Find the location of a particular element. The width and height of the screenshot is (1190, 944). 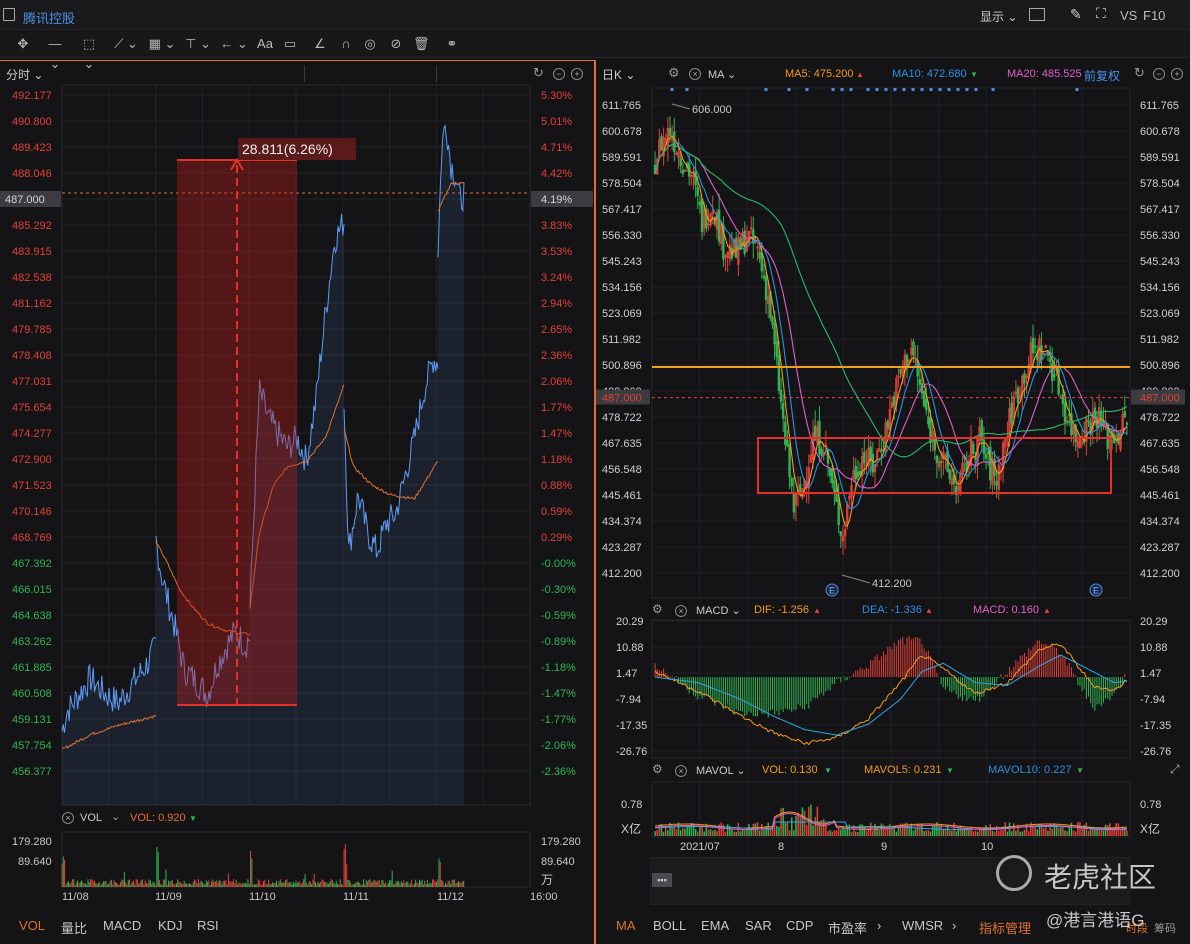

price-tick-label: 445.461 is located at coordinates (1160, 496).